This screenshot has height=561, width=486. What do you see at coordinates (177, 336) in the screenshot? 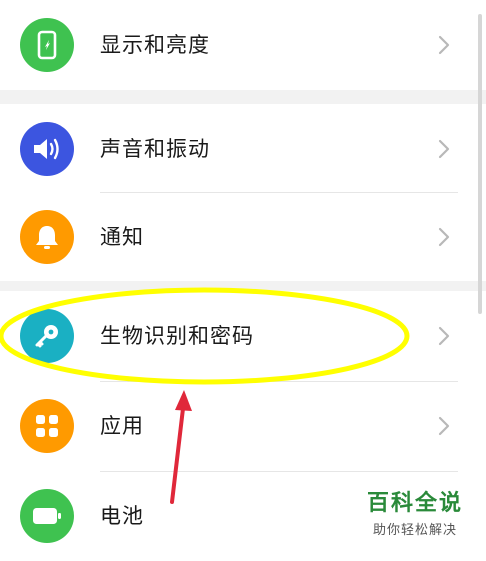
I see `settings-item-label: 生物识别和密码` at bounding box center [177, 336].